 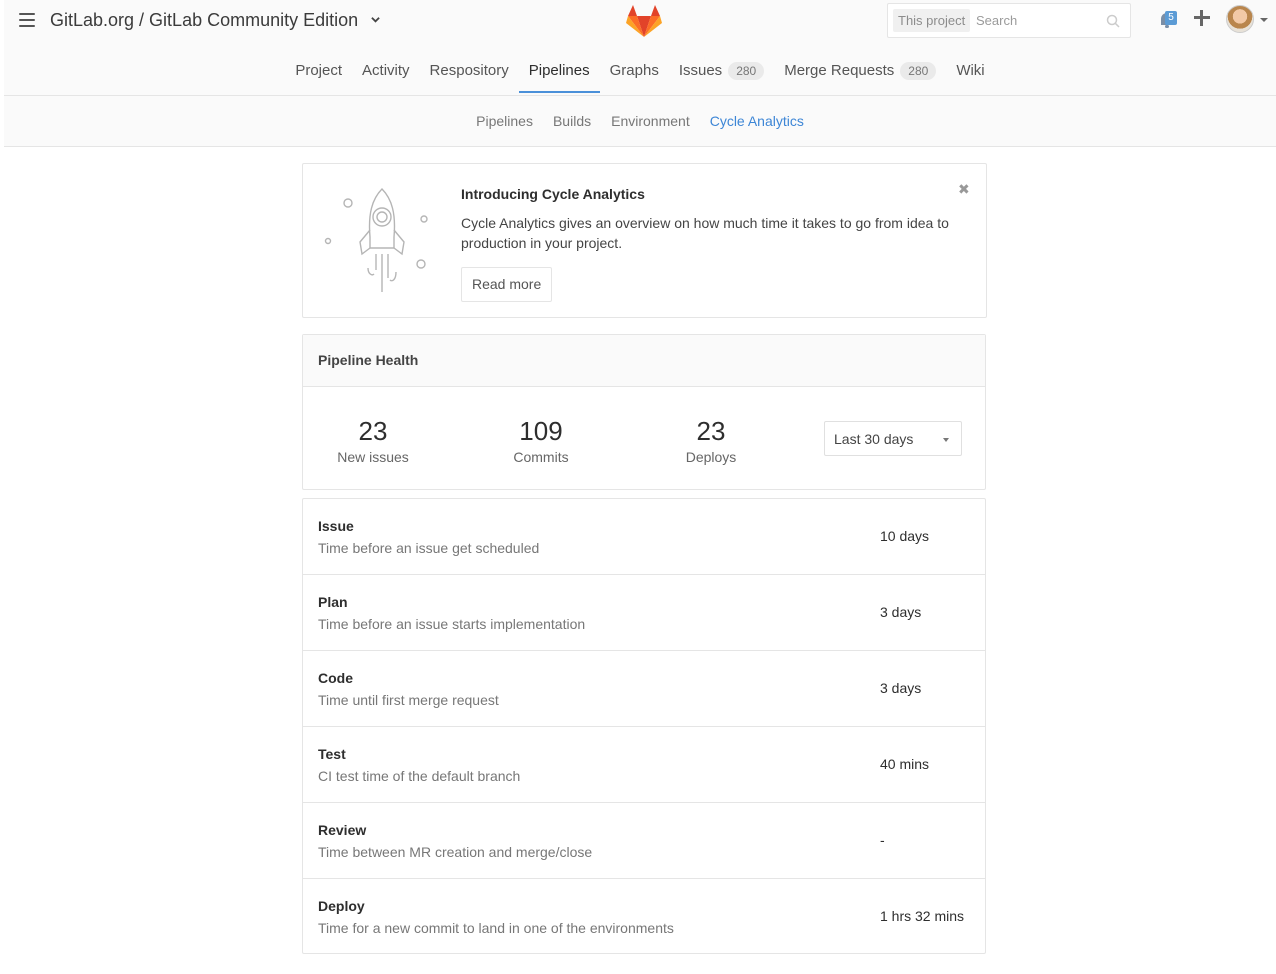 What do you see at coordinates (419, 776) in the screenshot?
I see `stage-description: CI test time of the default branch` at bounding box center [419, 776].